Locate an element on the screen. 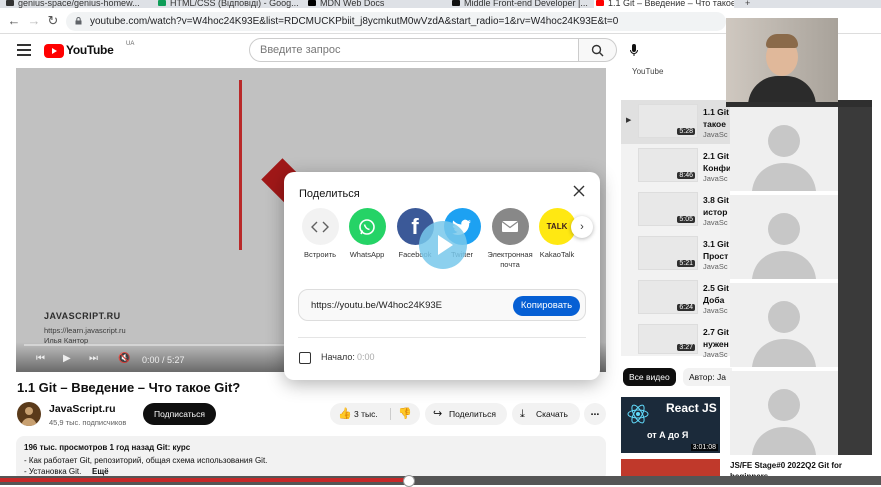 The image size is (881, 487). youtube-icon is located at coordinates (600, 3).